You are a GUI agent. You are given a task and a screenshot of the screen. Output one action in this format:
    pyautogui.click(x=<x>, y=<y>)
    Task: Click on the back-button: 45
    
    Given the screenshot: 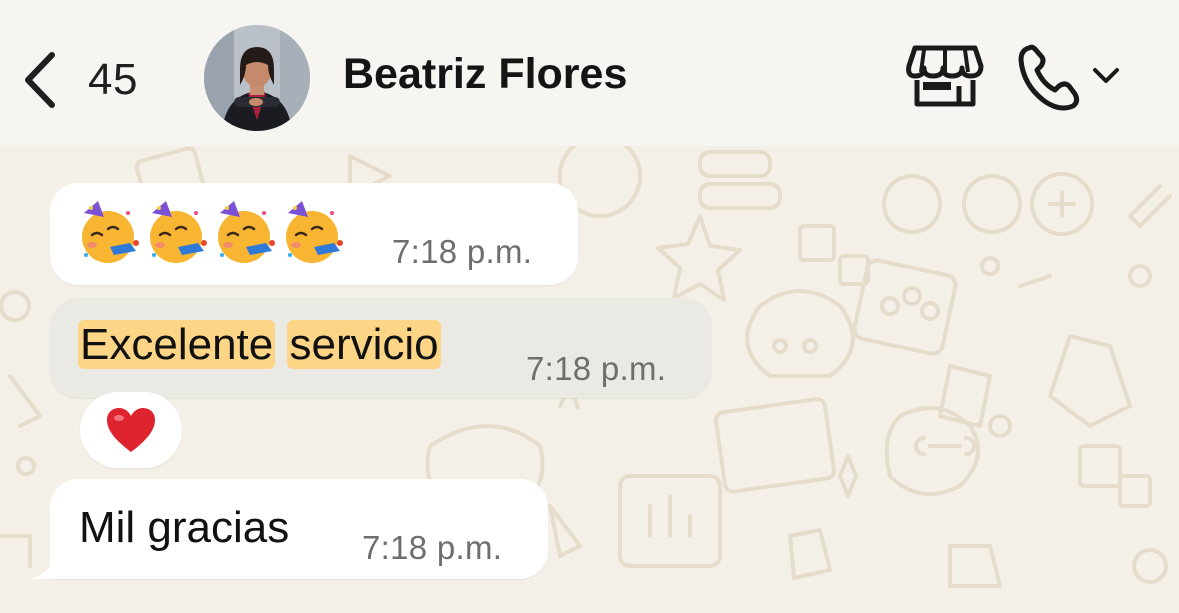 What is the action you would take?
    pyautogui.click(x=92, y=80)
    